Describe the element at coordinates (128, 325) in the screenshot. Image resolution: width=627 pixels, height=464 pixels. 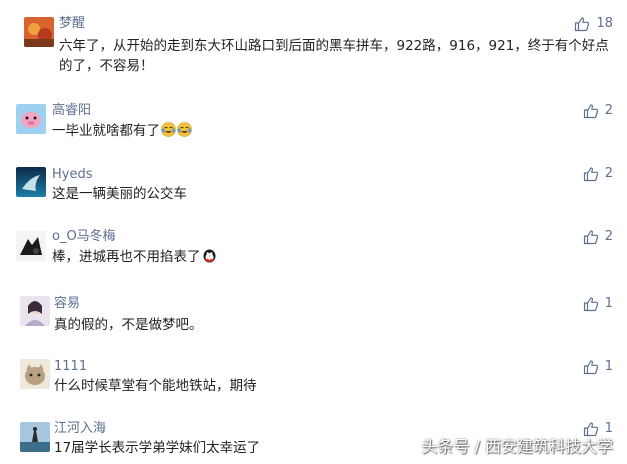
I see `comment-text: 真的假的，不是做梦吧。` at that location.